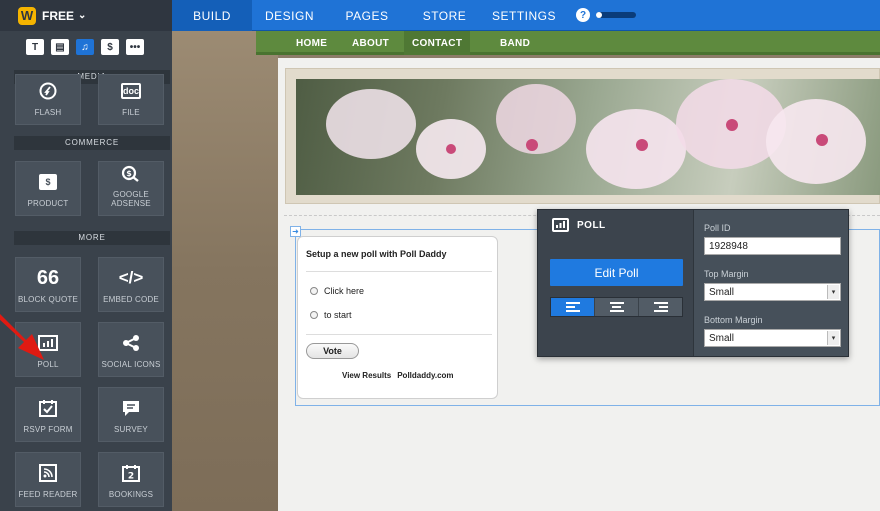 The image size is (880, 511). I want to click on site-nav-home: HOME, so click(311, 43).